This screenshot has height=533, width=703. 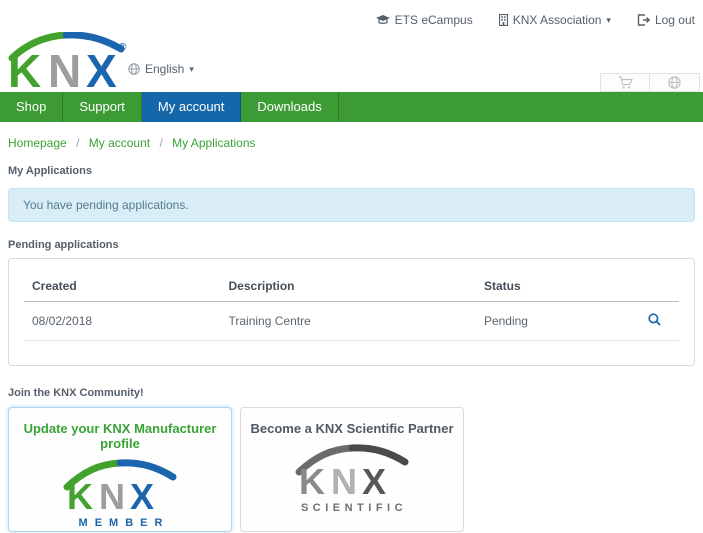 I want to click on column-header-status: Status, so click(x=557, y=285).